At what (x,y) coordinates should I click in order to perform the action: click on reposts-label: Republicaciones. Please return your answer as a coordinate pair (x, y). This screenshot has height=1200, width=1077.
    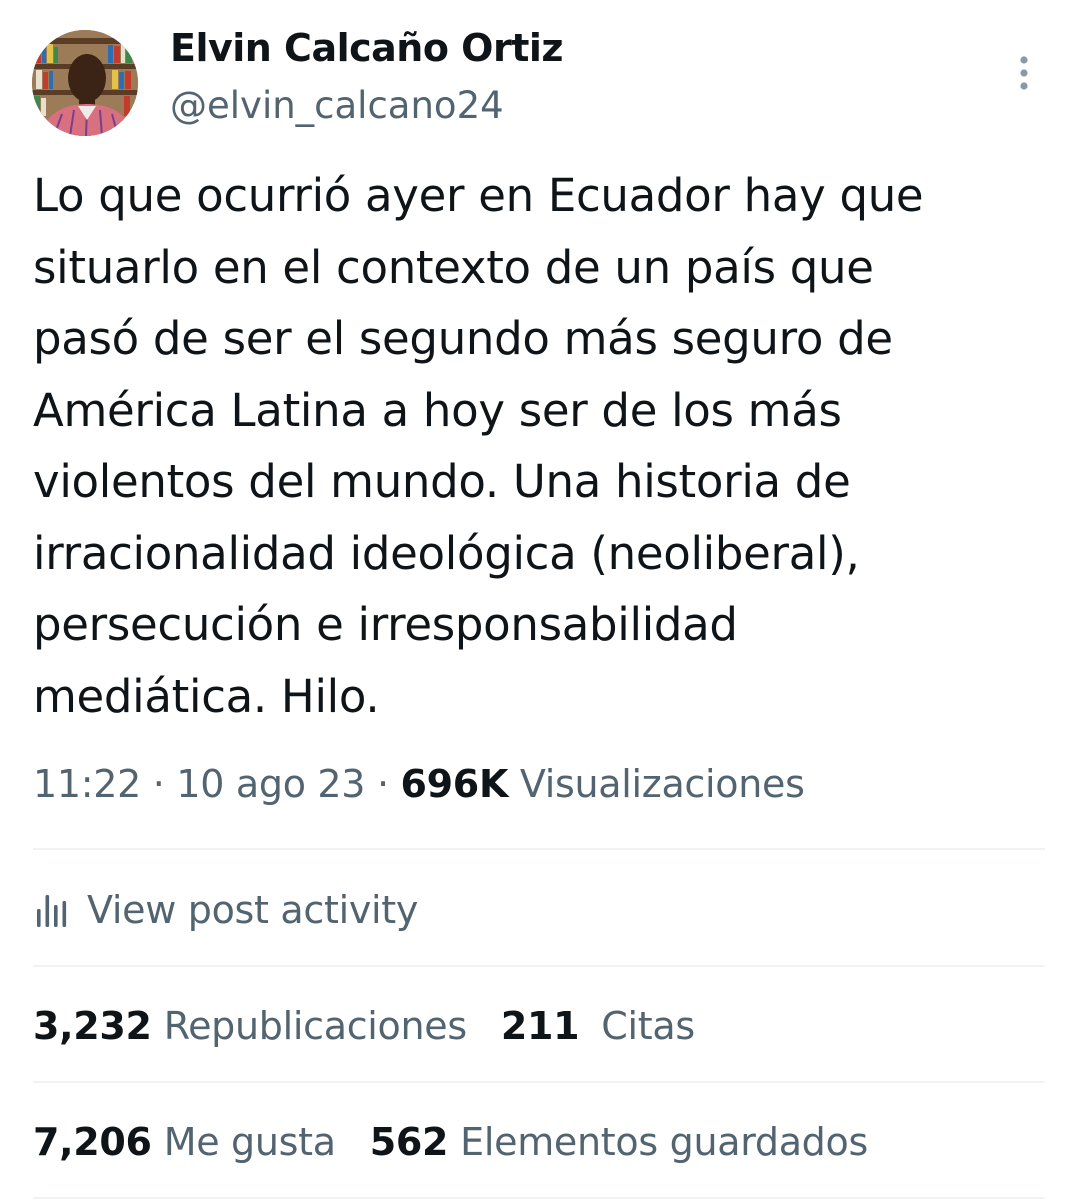
    Looking at the image, I should click on (315, 1026).